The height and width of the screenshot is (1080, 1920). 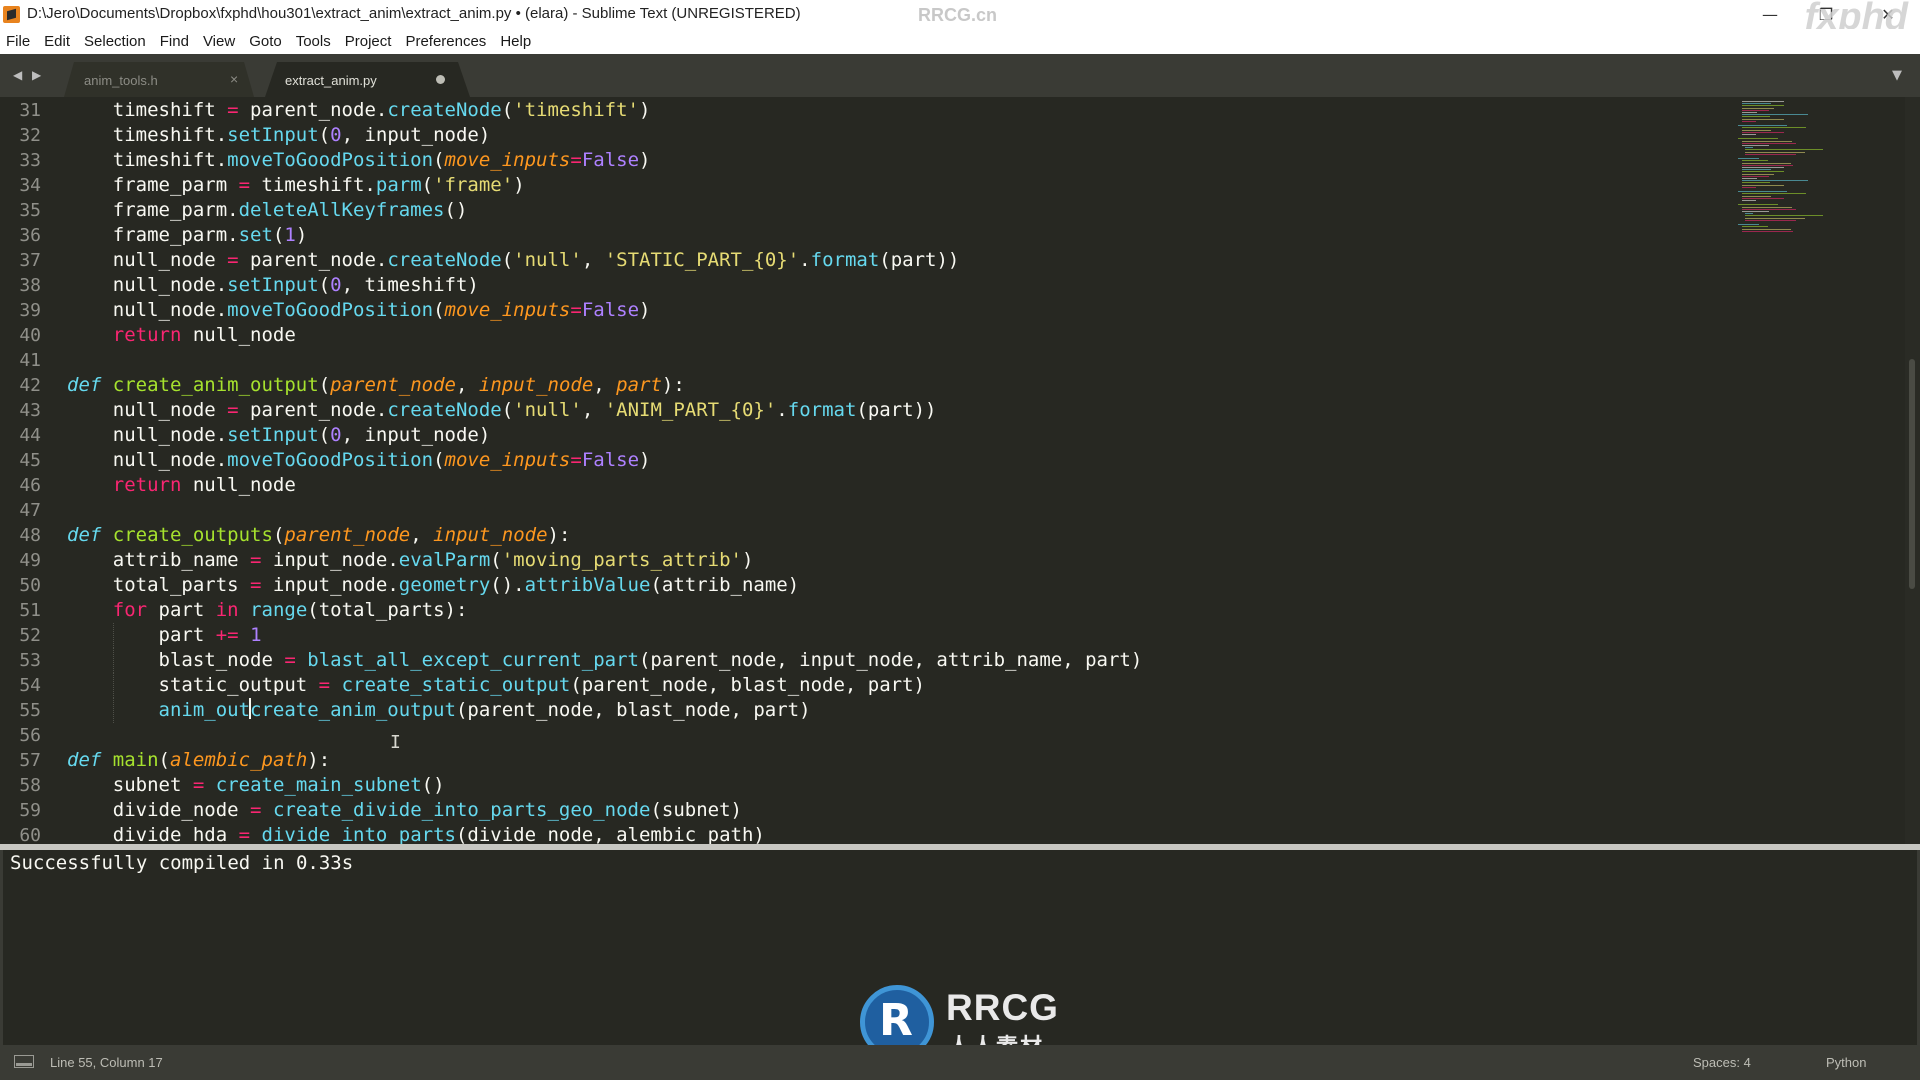 What do you see at coordinates (1770, 14) in the screenshot?
I see `minimize-button: —` at bounding box center [1770, 14].